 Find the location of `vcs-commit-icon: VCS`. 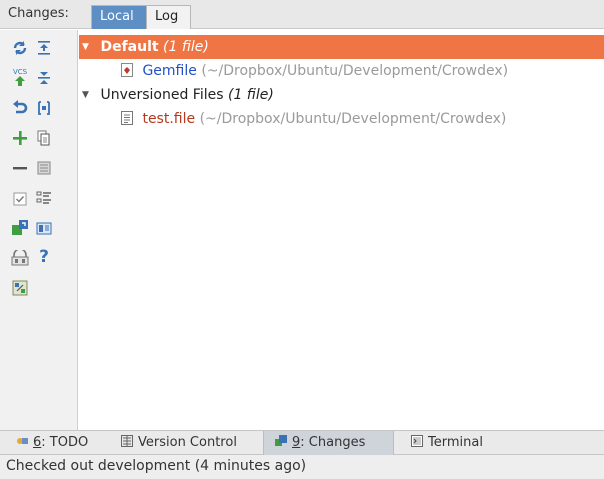

vcs-commit-icon: VCS is located at coordinates (20, 77).